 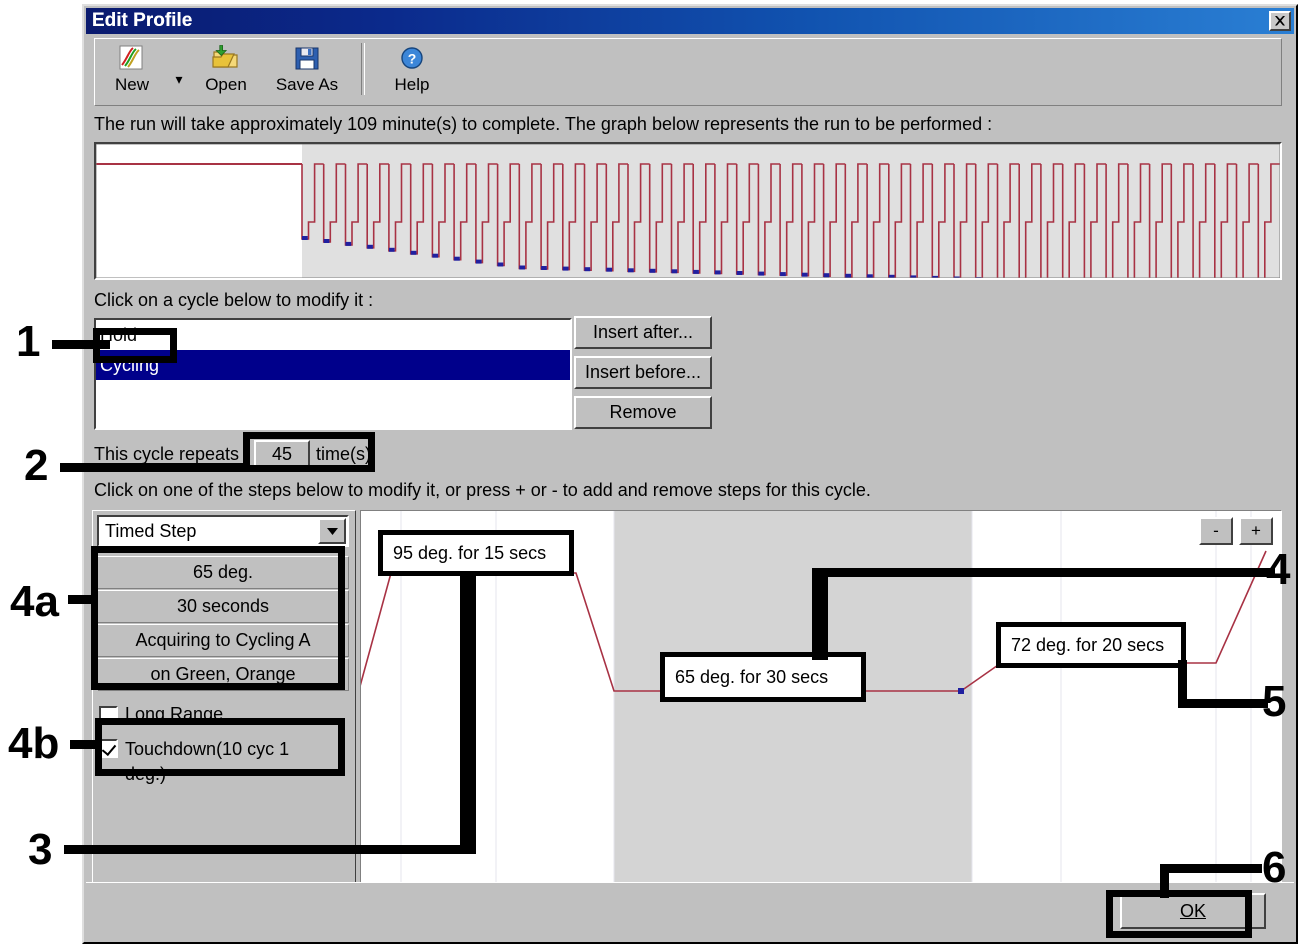 What do you see at coordinates (131, 84) in the screenshot?
I see `new-button-label: New` at bounding box center [131, 84].